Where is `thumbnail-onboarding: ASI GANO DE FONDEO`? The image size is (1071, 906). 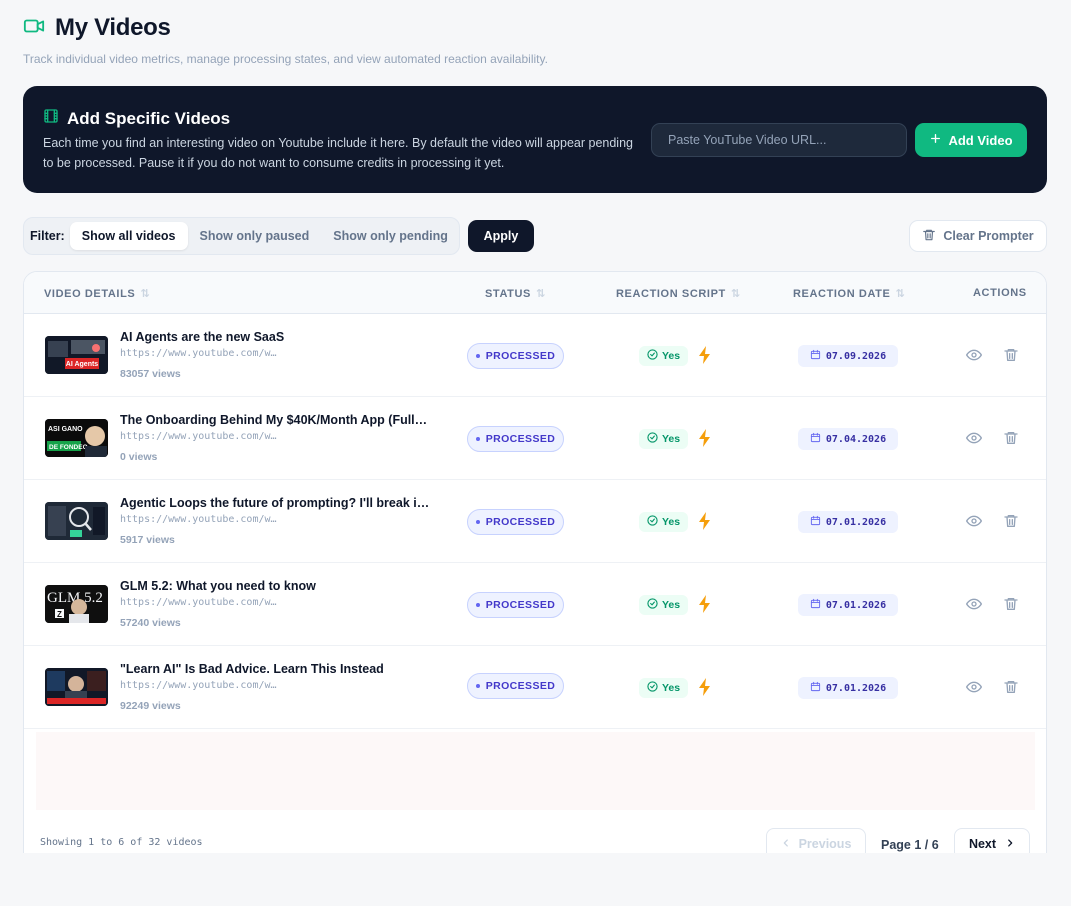
thumbnail-onboarding: ASI GANO DE FONDEO is located at coordinates (76, 438).